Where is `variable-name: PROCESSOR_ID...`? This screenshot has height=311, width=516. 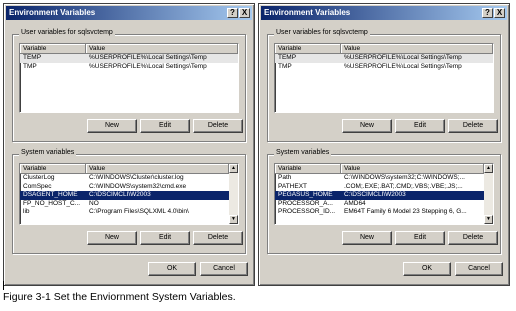 variable-name: PROCESSOR_ID... is located at coordinates (307, 211).